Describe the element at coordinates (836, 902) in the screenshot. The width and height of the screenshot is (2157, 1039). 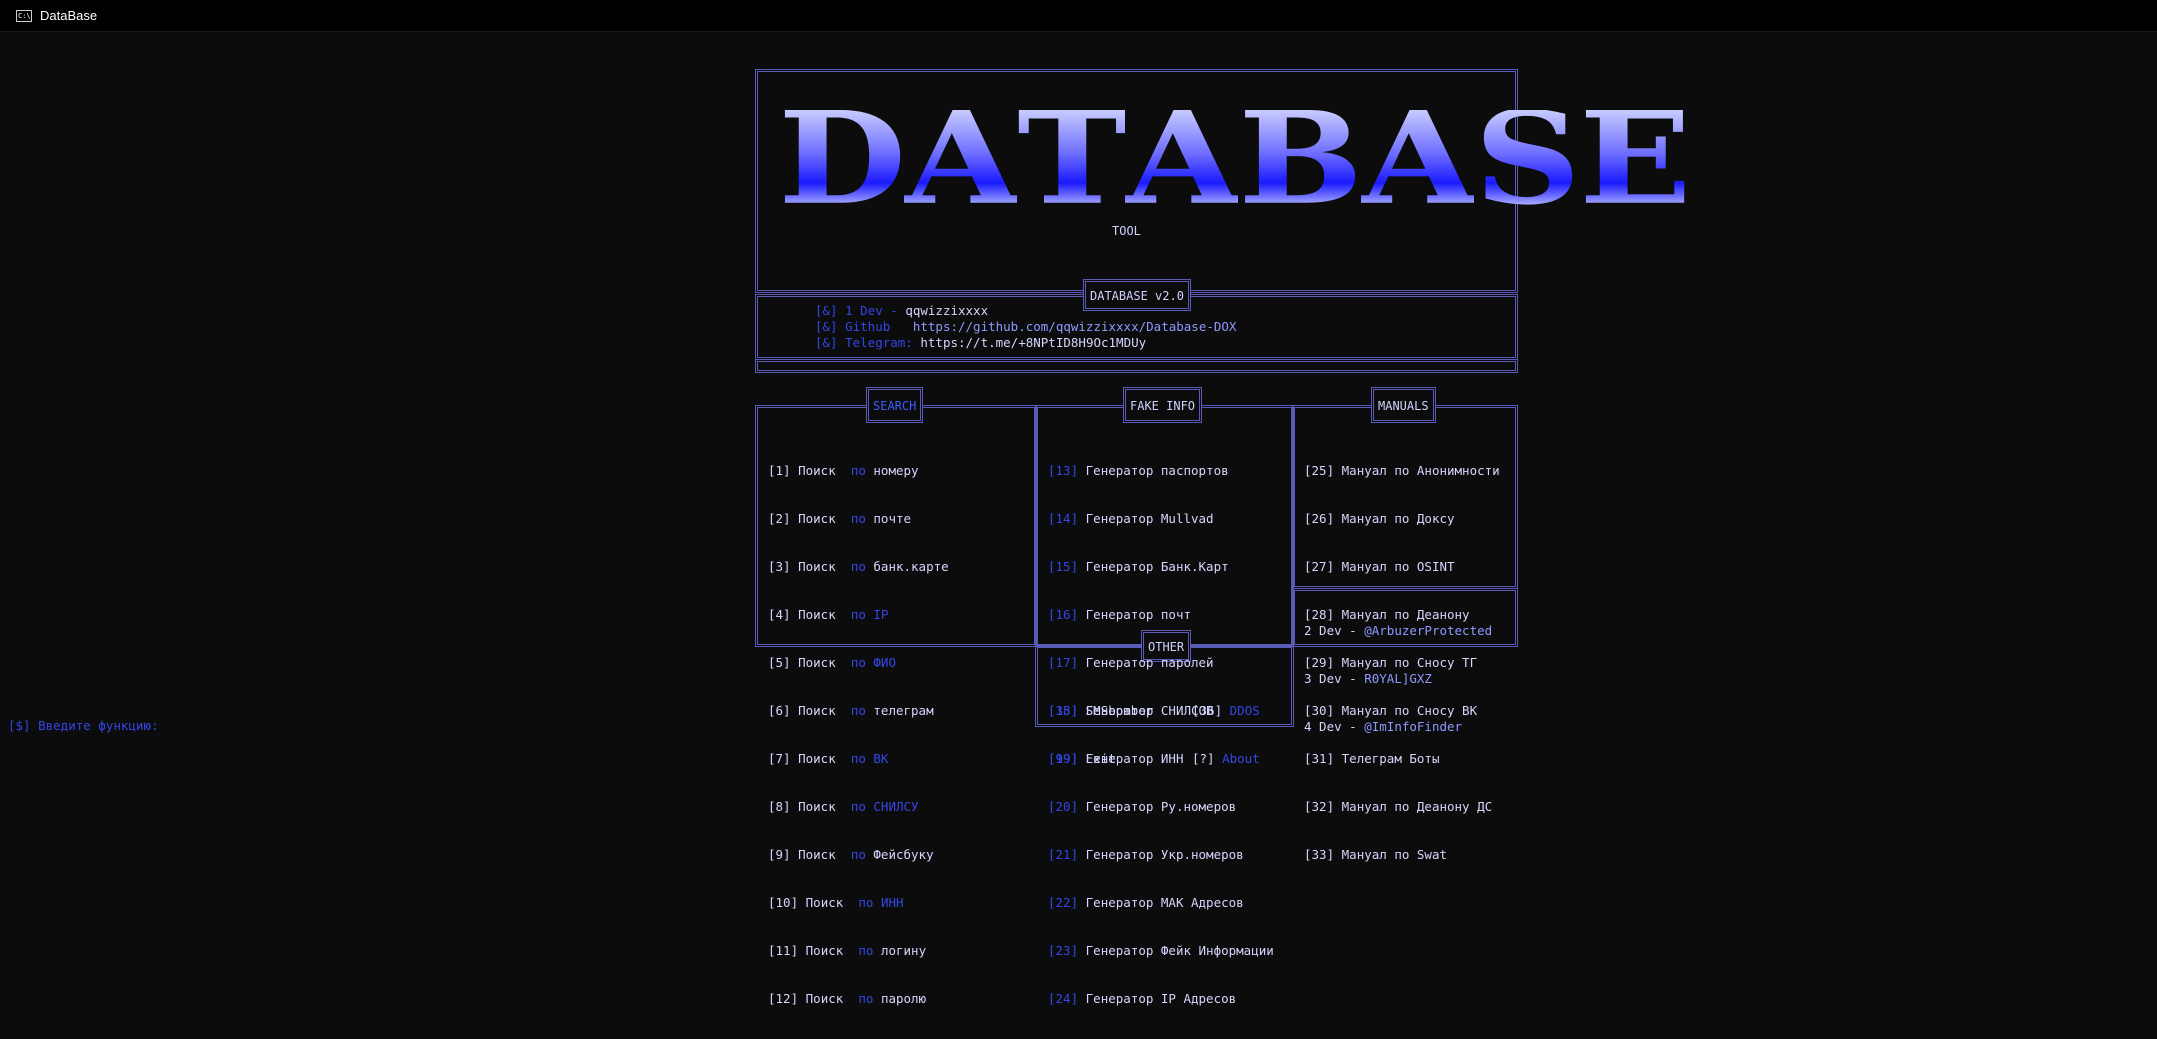
I see `menu-item: [10] Поиск по ИНН` at that location.